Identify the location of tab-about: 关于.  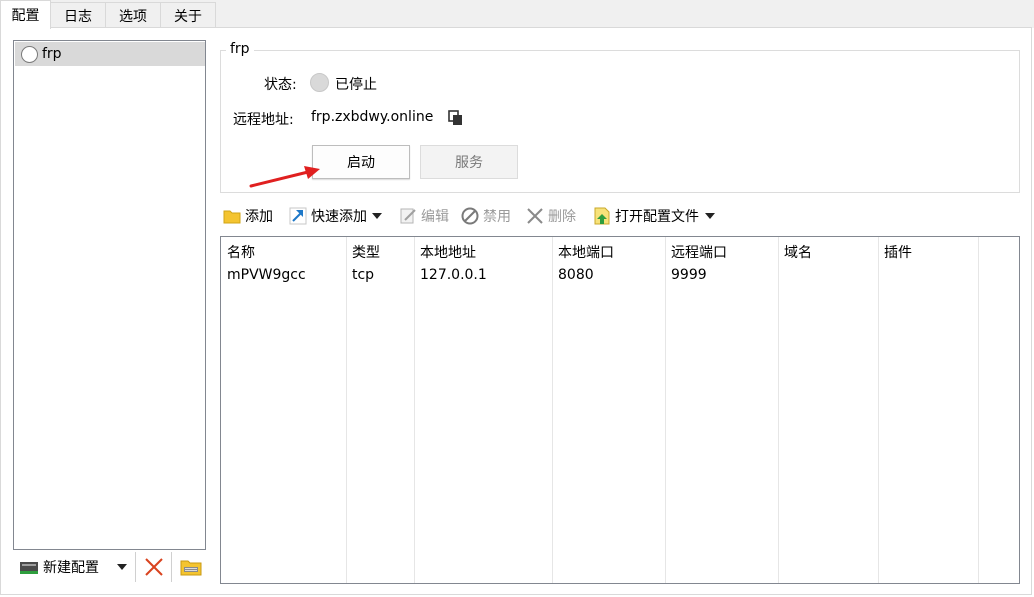
(188, 15).